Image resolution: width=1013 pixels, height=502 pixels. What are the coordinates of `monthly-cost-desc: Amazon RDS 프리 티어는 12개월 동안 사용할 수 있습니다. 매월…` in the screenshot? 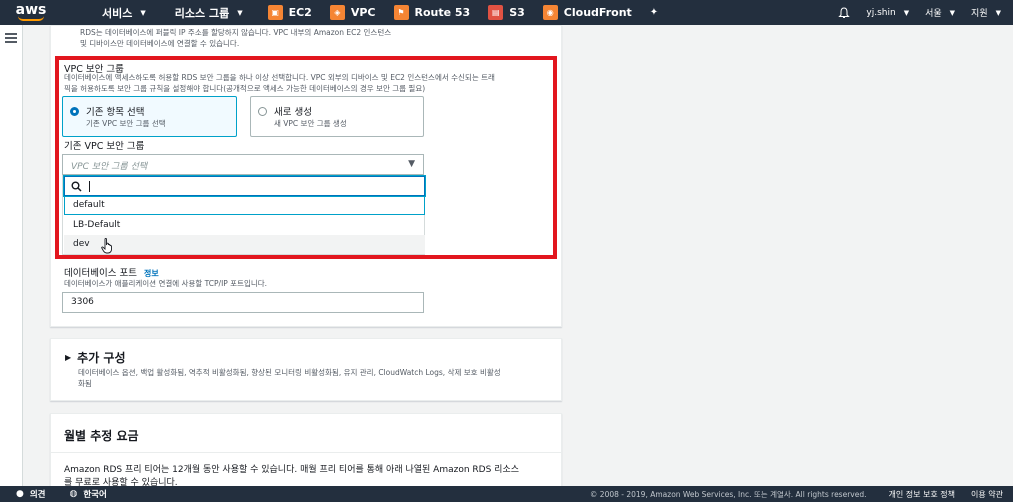 It's located at (292, 475).